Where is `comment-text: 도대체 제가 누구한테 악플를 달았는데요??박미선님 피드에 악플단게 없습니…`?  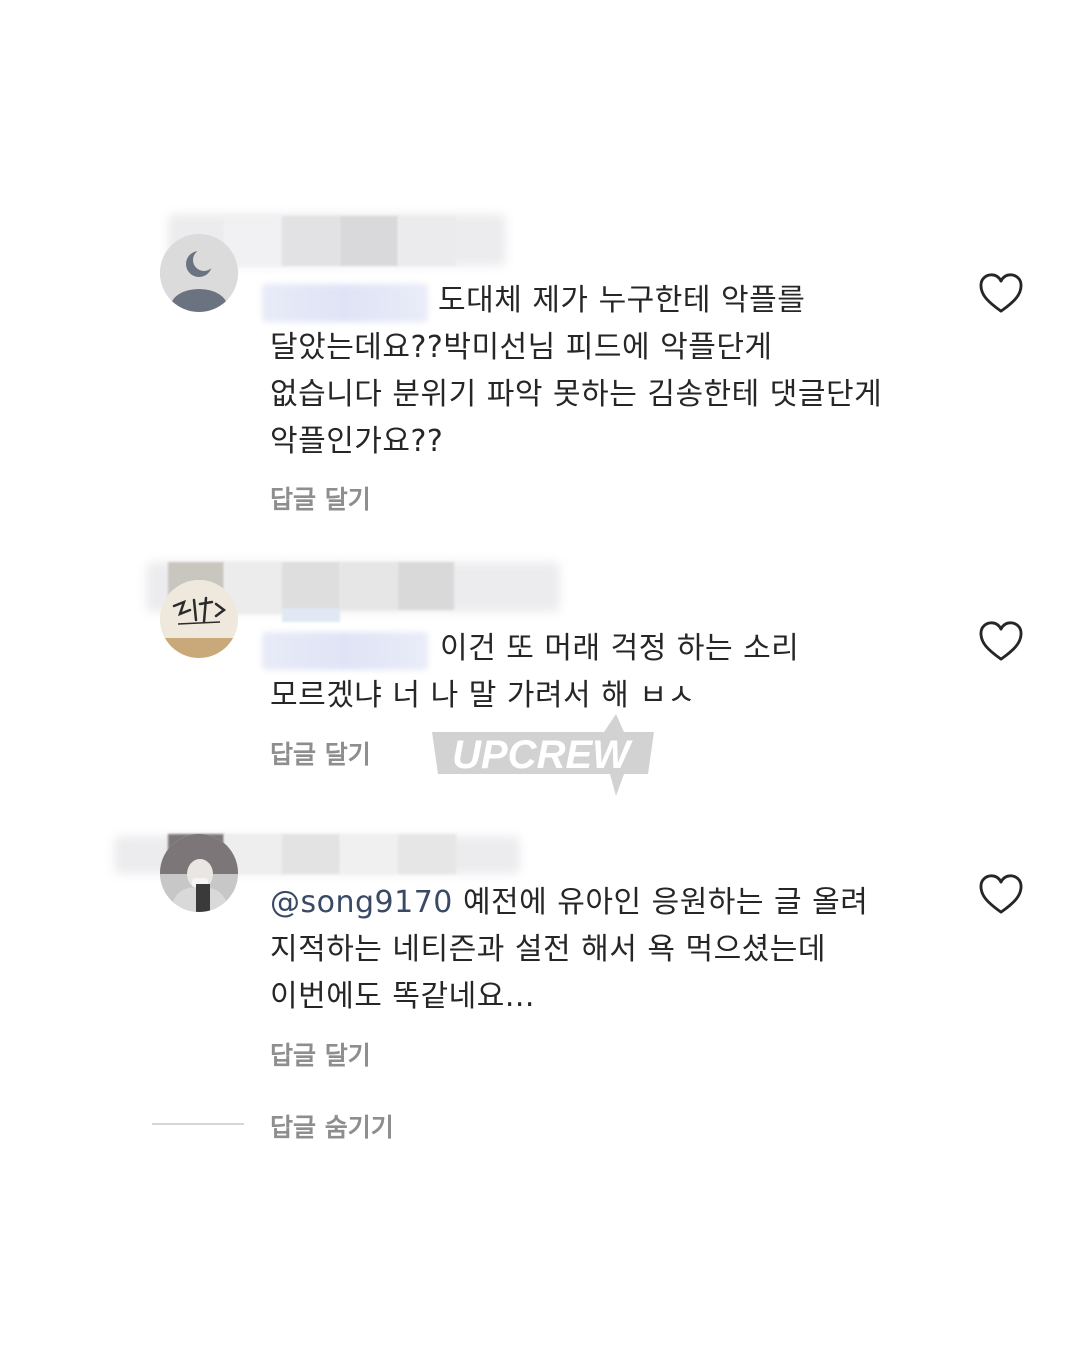
comment-text: 도대체 제가 누구한테 악플를 달았는데요??박미선님 피드에 악플단게 없습니… is located at coordinates (576, 371).